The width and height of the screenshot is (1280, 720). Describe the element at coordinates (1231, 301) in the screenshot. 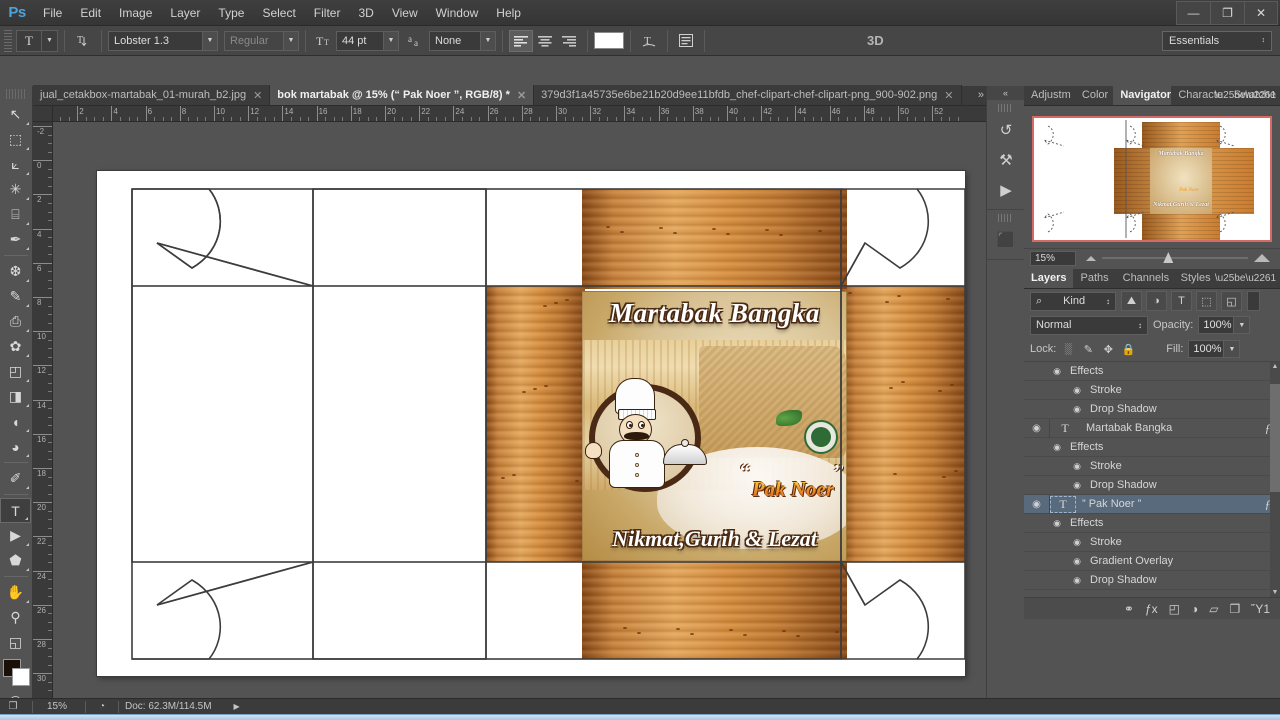

I see `filter-smart-objects-icon: ◱` at that location.